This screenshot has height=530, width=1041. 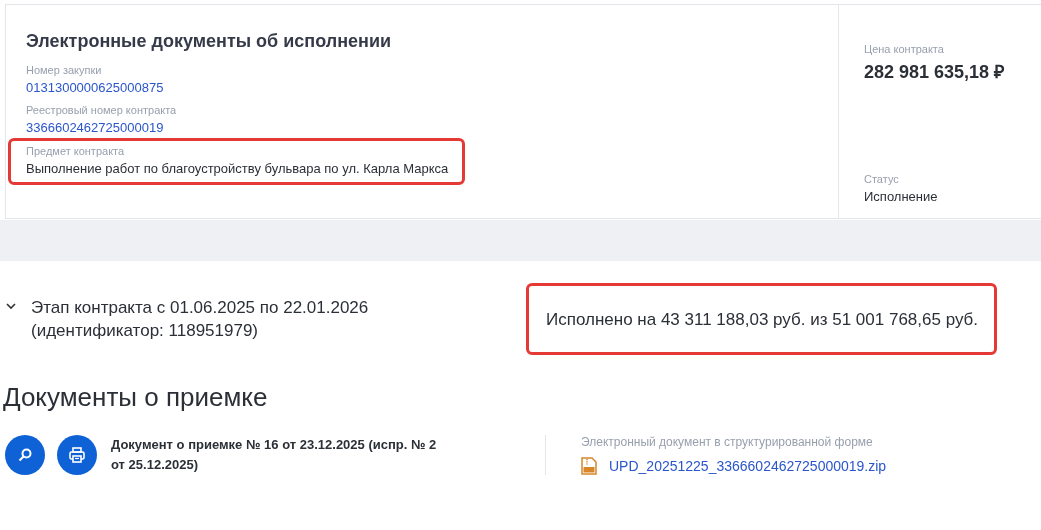 I want to click on file-label: Электронный документ в структурированной форме, so click(x=727, y=442).